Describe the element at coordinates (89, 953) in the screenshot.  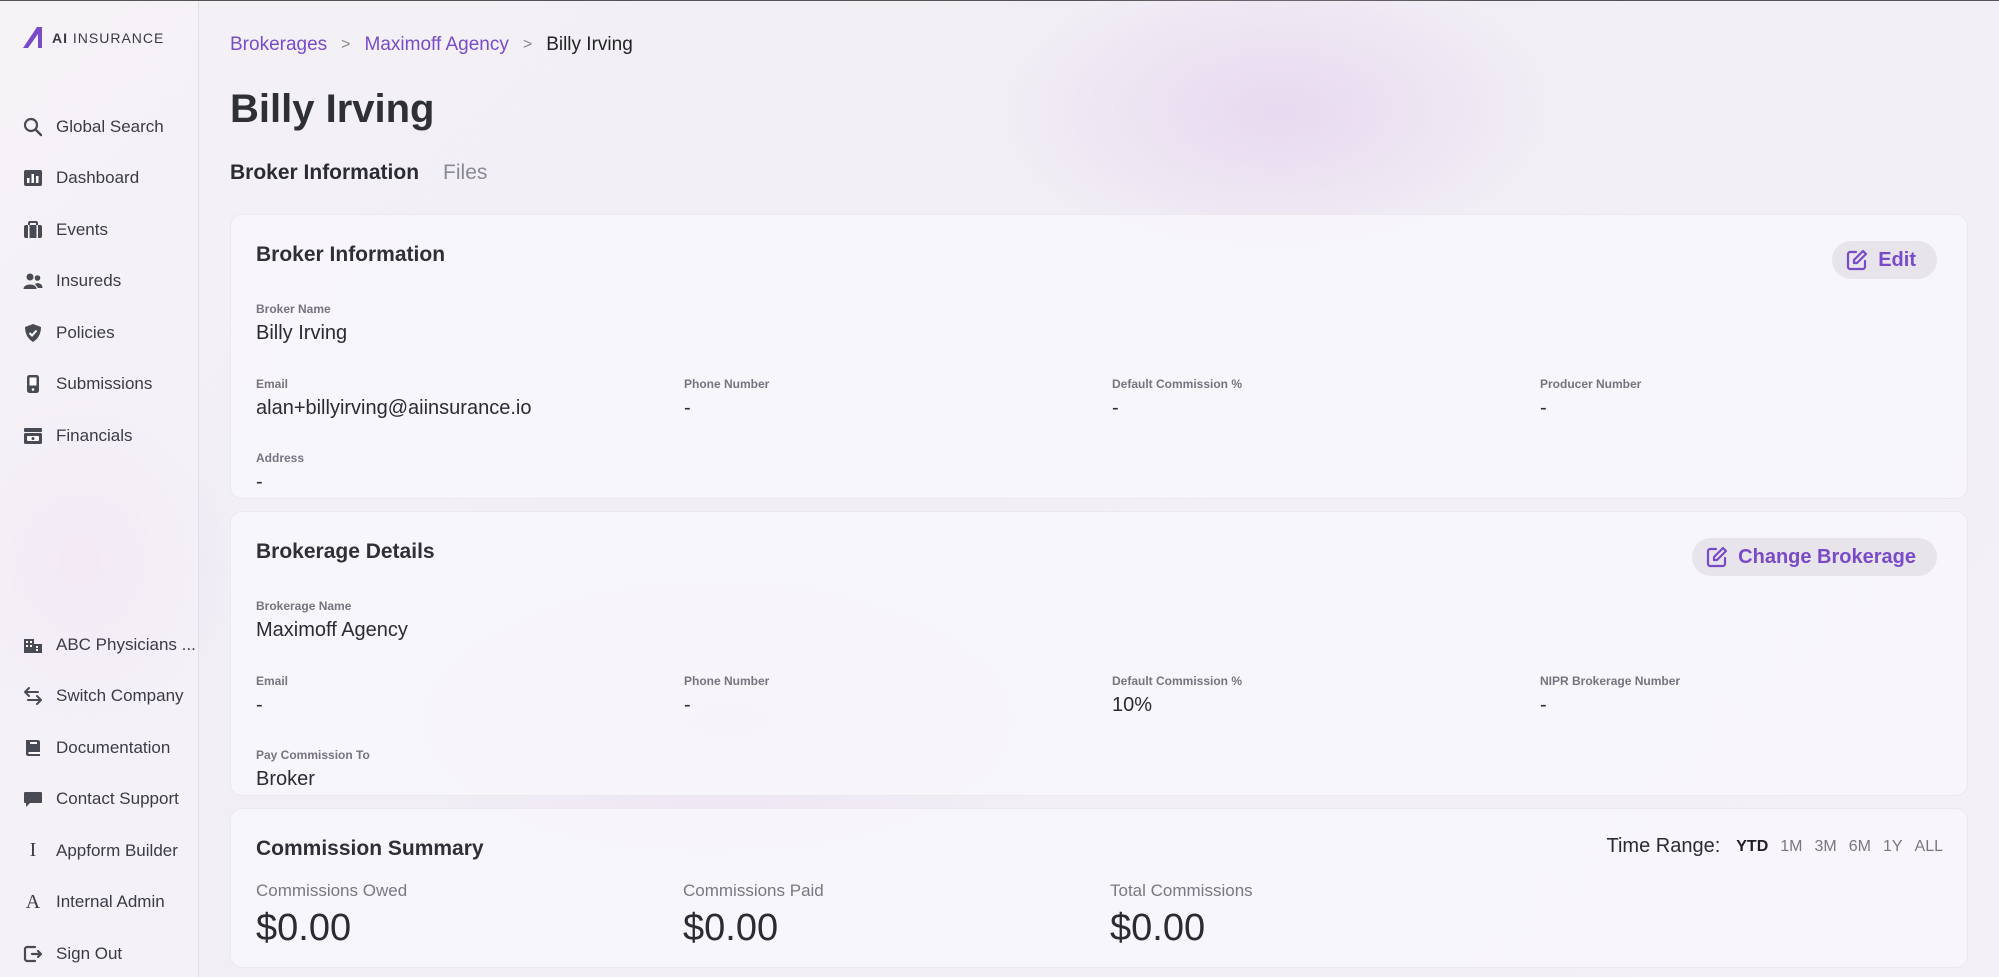
I see `sidebar-item-label: Sign Out` at that location.